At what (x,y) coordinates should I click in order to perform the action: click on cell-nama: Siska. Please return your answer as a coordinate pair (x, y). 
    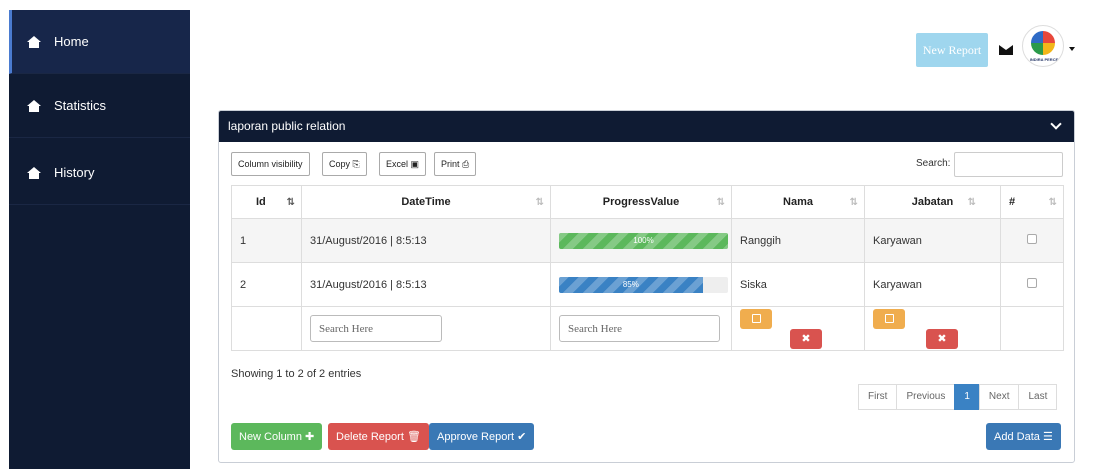
    Looking at the image, I should click on (798, 284).